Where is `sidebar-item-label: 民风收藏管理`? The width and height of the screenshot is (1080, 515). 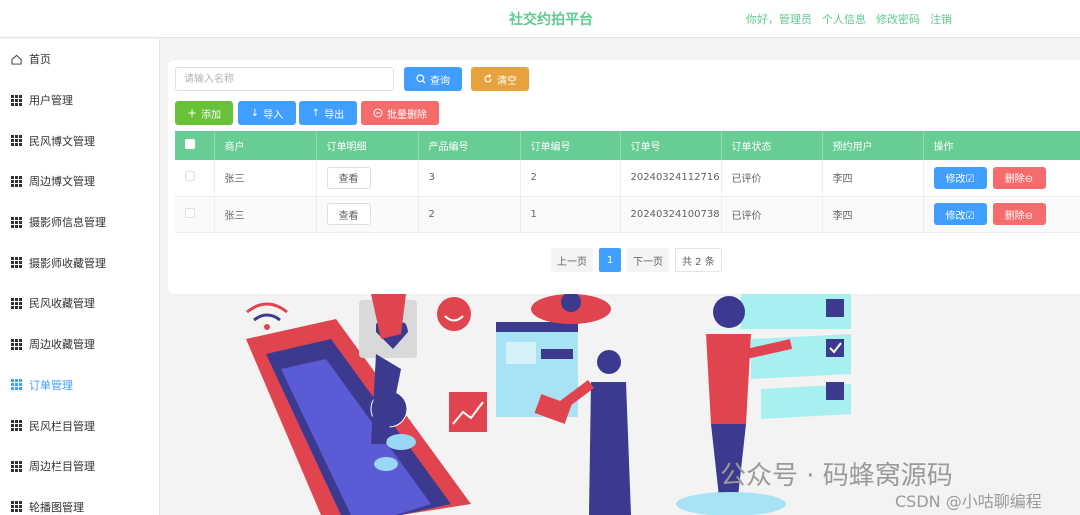 sidebar-item-label: 民风收藏管理 is located at coordinates (62, 304).